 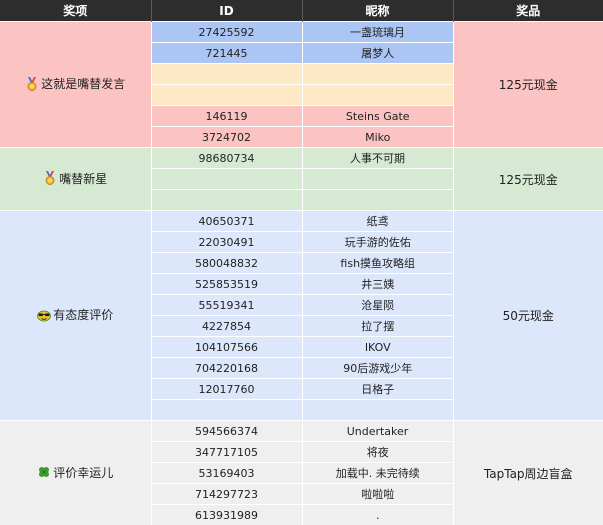 I want to click on user-nickname: 沧星陨, so click(x=377, y=305).